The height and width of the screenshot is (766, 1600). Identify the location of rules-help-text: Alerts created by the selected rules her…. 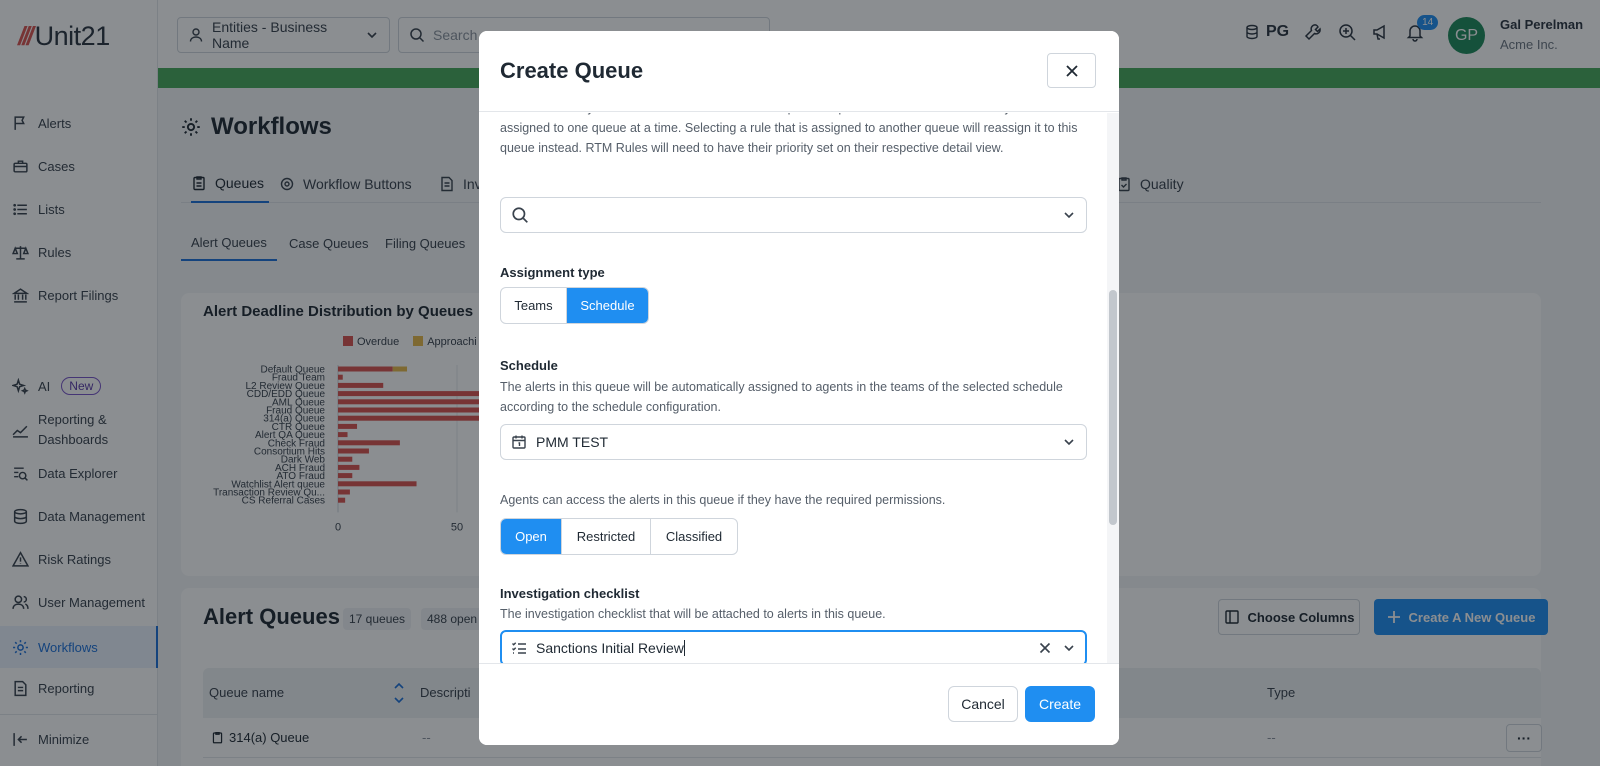
(789, 134).